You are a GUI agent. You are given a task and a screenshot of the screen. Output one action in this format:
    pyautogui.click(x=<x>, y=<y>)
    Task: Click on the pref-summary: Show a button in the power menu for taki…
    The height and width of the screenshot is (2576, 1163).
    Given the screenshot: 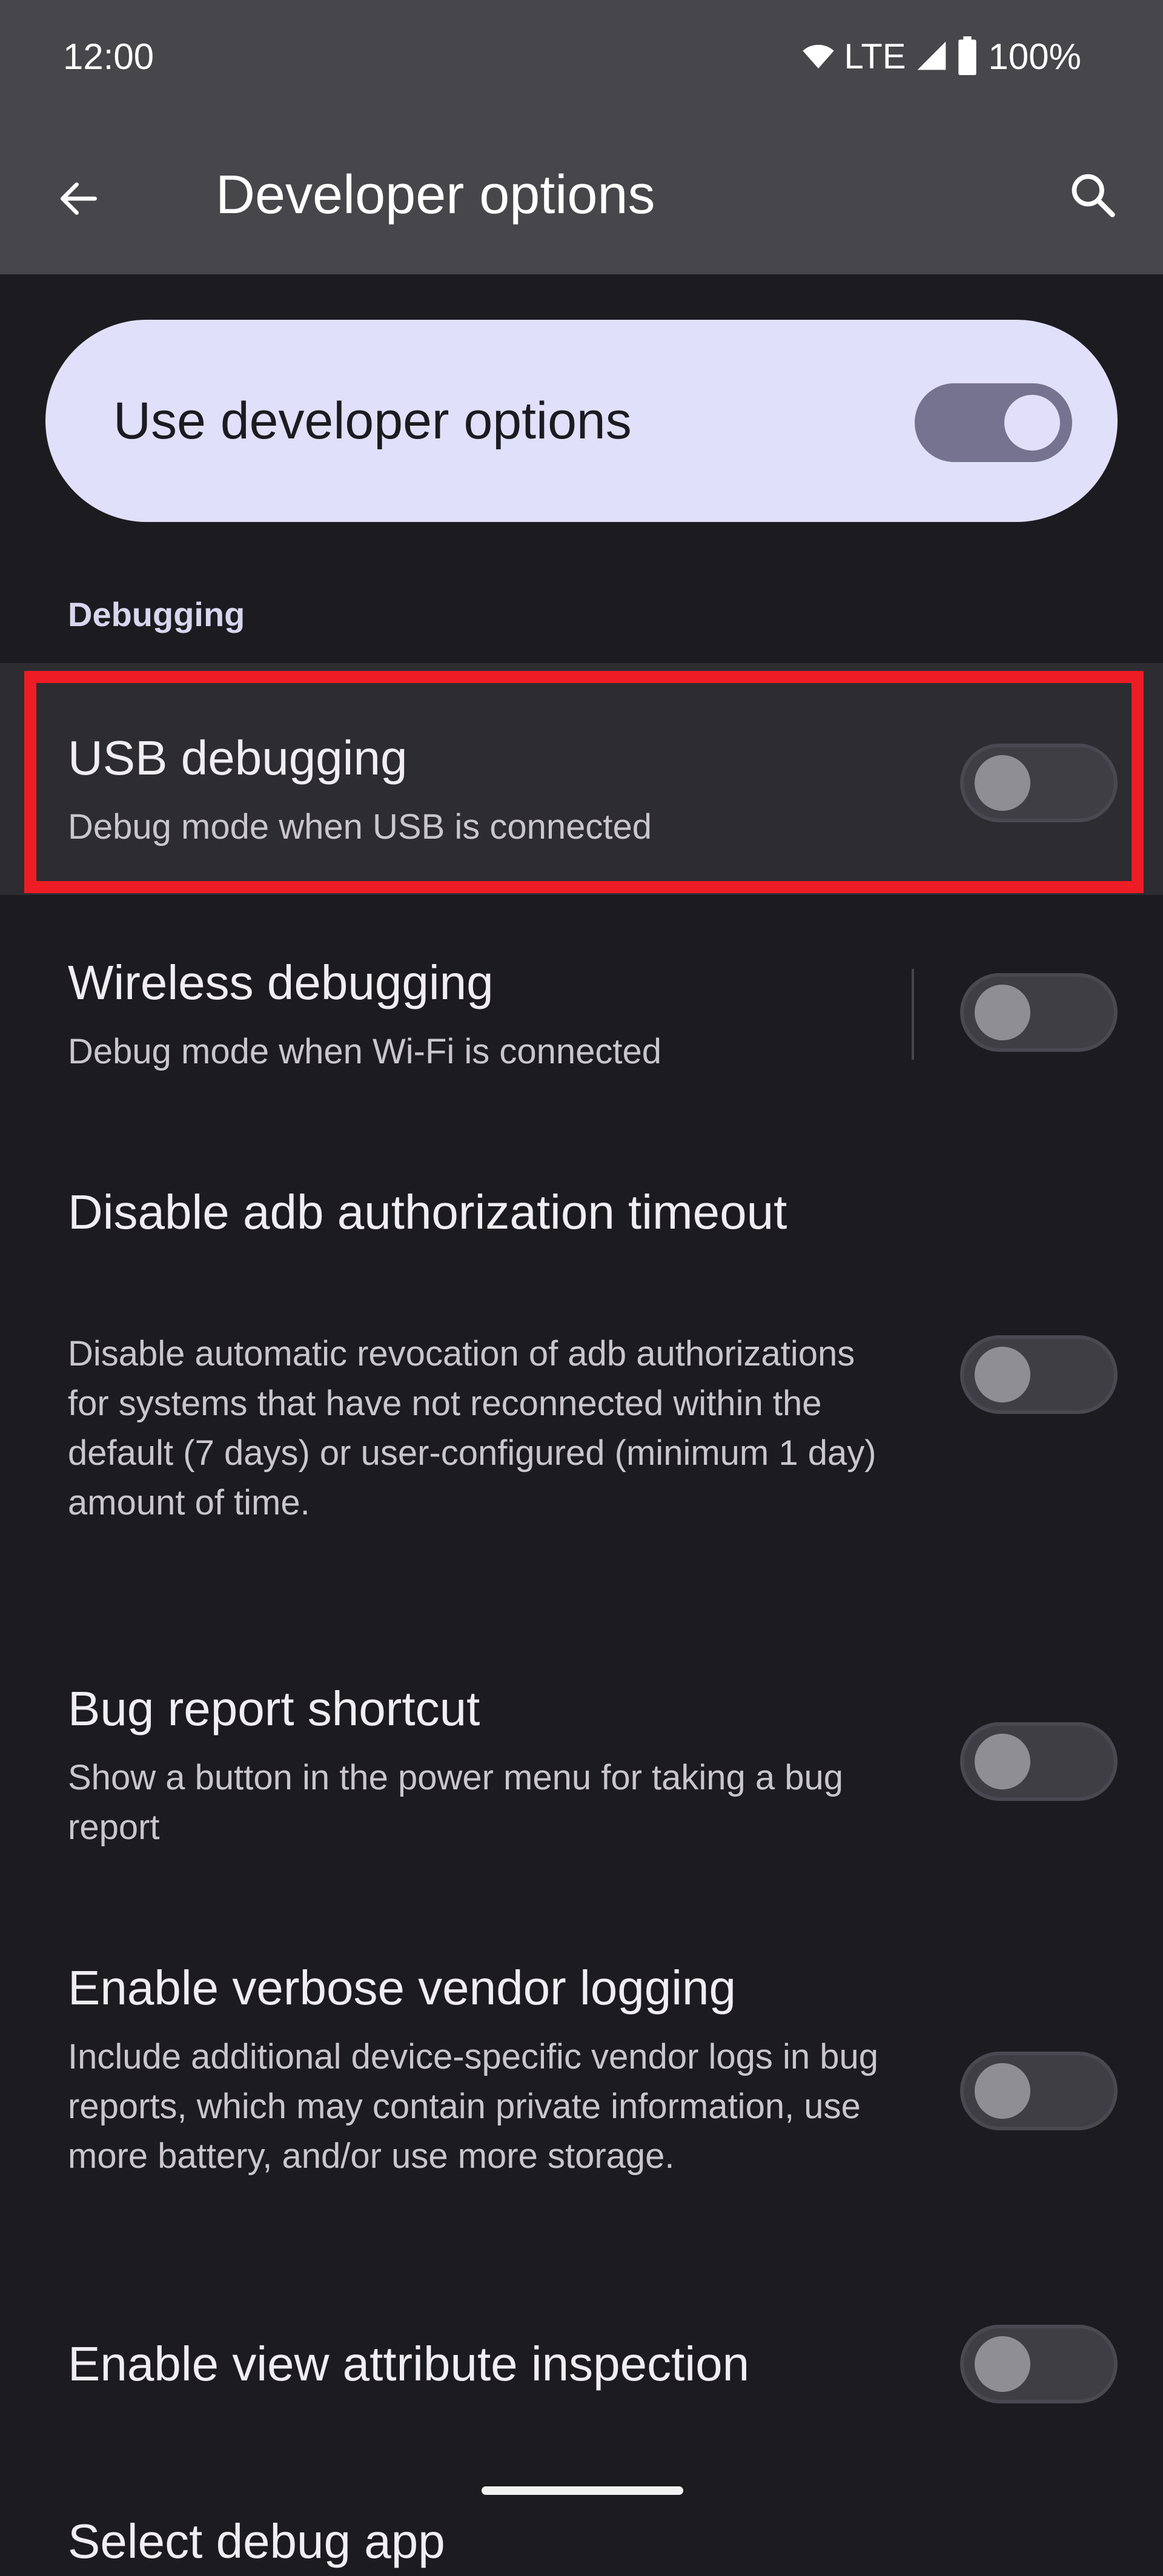 What is the action you would take?
    pyautogui.click(x=456, y=1802)
    